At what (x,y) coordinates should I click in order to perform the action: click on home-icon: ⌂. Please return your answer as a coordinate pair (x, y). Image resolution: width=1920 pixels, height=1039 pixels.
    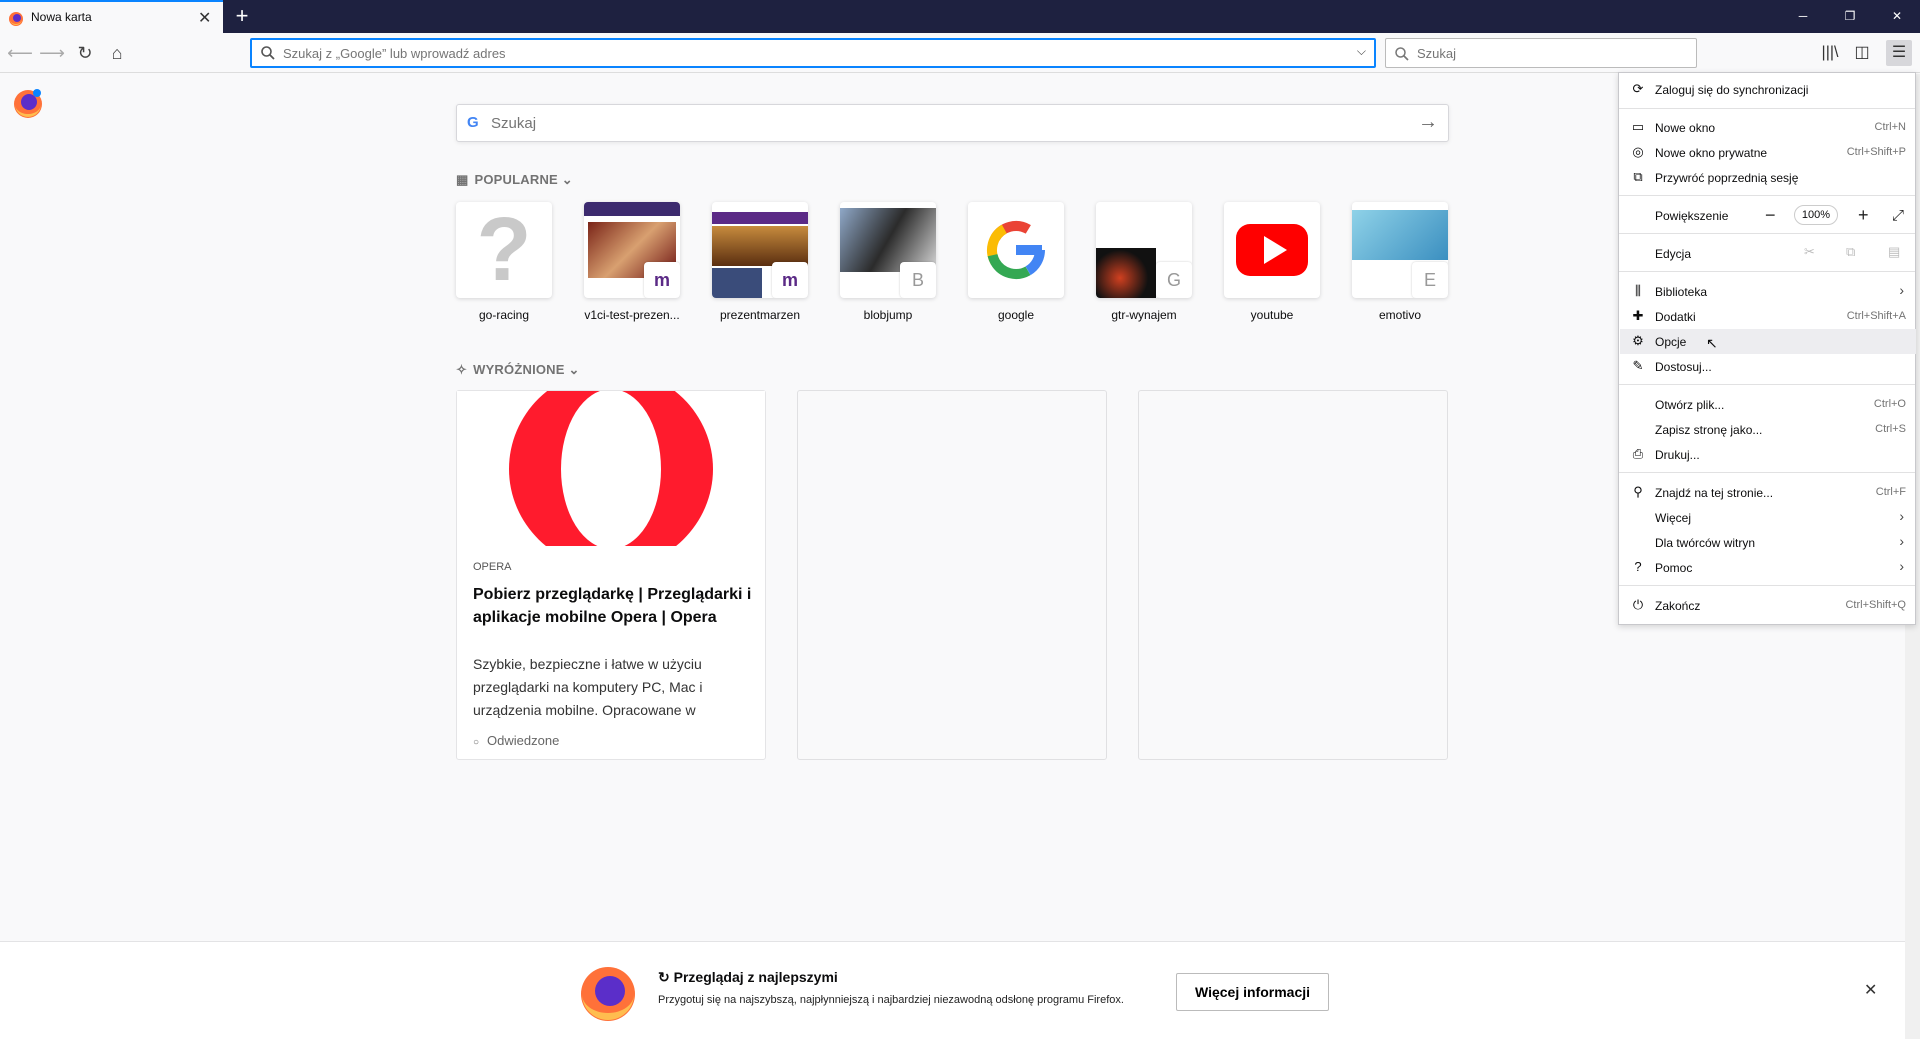
    Looking at the image, I should click on (117, 53).